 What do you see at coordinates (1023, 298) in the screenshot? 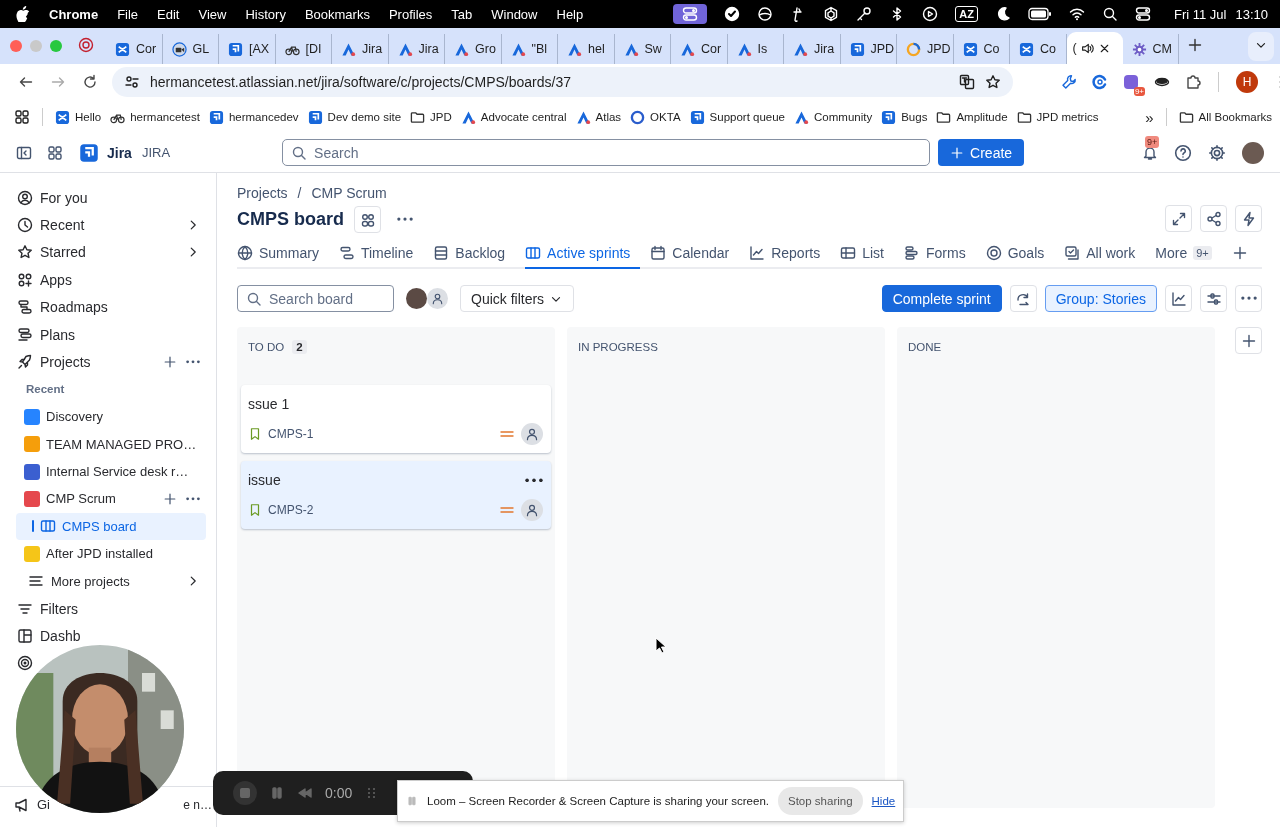
I see `refresh-button` at bounding box center [1023, 298].